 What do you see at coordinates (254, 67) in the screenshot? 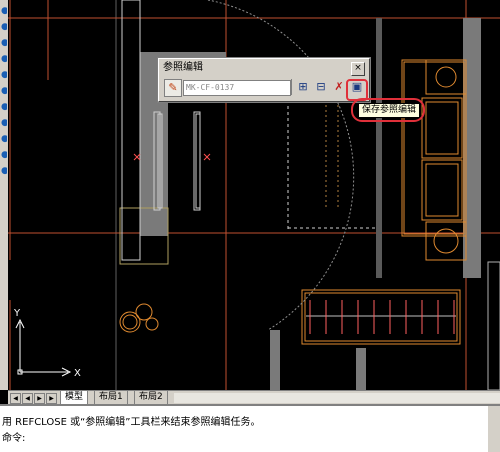
I see `refedit-title: 参照编辑` at bounding box center [254, 67].